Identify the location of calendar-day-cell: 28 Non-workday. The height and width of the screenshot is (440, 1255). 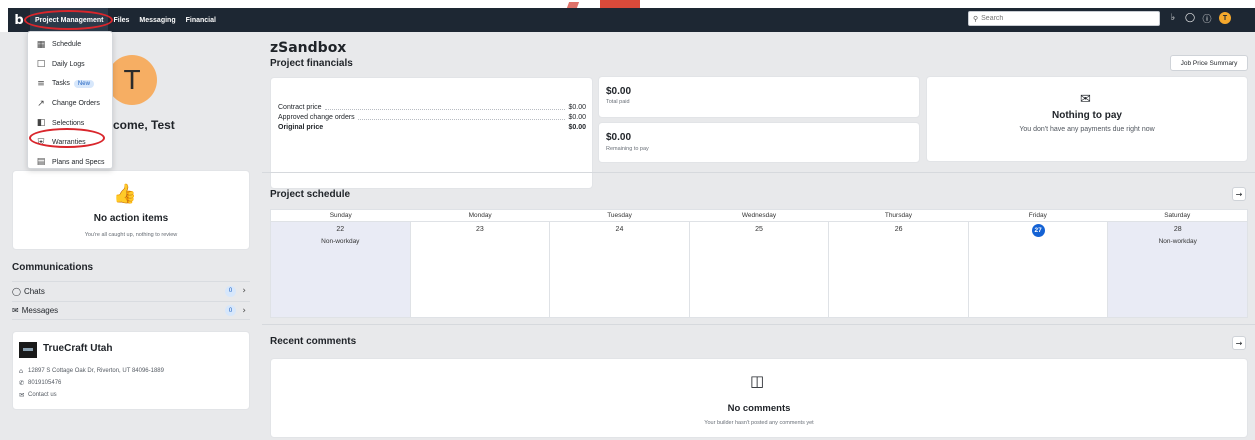
(1178, 269).